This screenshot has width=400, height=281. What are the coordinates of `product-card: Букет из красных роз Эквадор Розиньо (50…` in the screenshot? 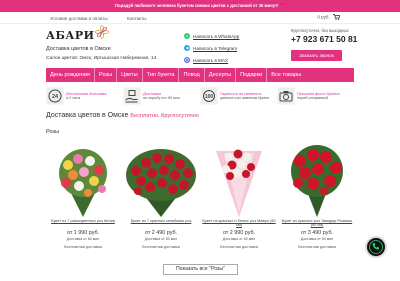 It's located at (317, 196).